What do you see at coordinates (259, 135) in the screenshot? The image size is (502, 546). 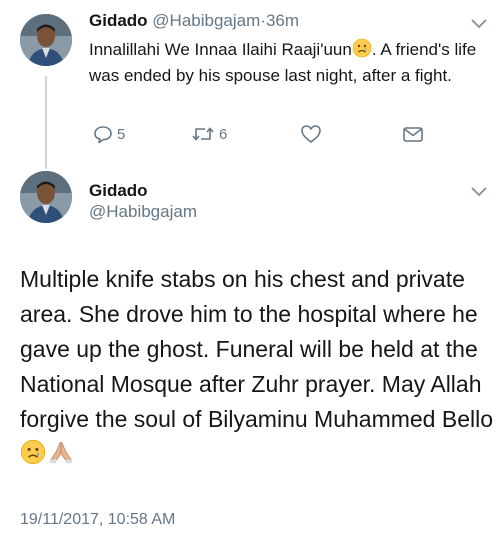 I see `tweet-1-action-bar: 5 6` at bounding box center [259, 135].